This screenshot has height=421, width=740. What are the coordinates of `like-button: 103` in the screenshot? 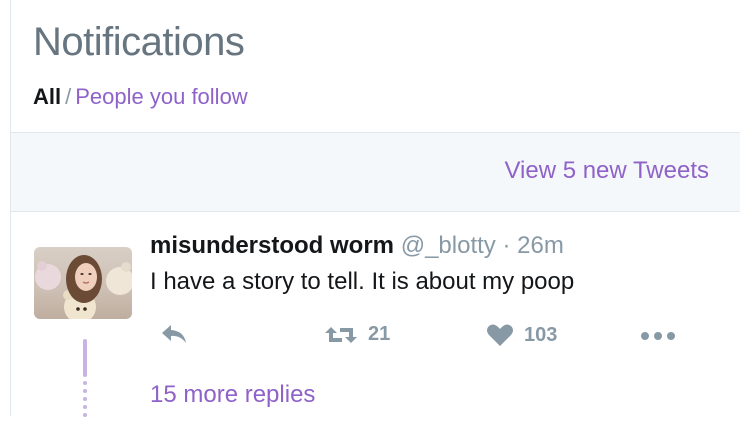 It's located at (521, 335).